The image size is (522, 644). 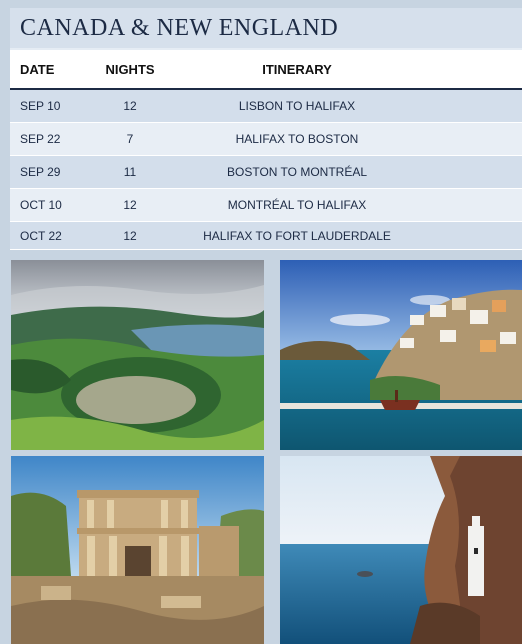 What do you see at coordinates (41, 205) in the screenshot?
I see `row-date: OCT 10` at bounding box center [41, 205].